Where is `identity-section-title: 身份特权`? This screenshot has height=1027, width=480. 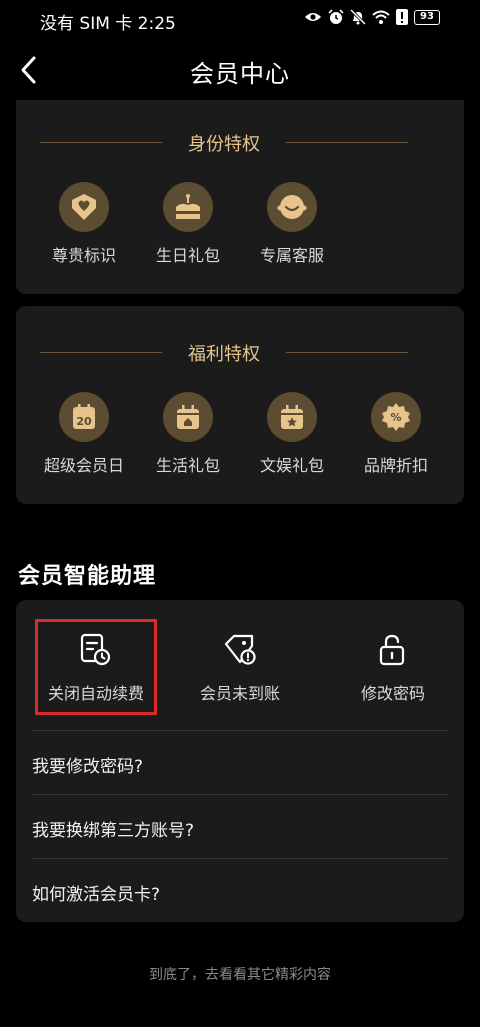 identity-section-title: 身份特权 is located at coordinates (224, 144).